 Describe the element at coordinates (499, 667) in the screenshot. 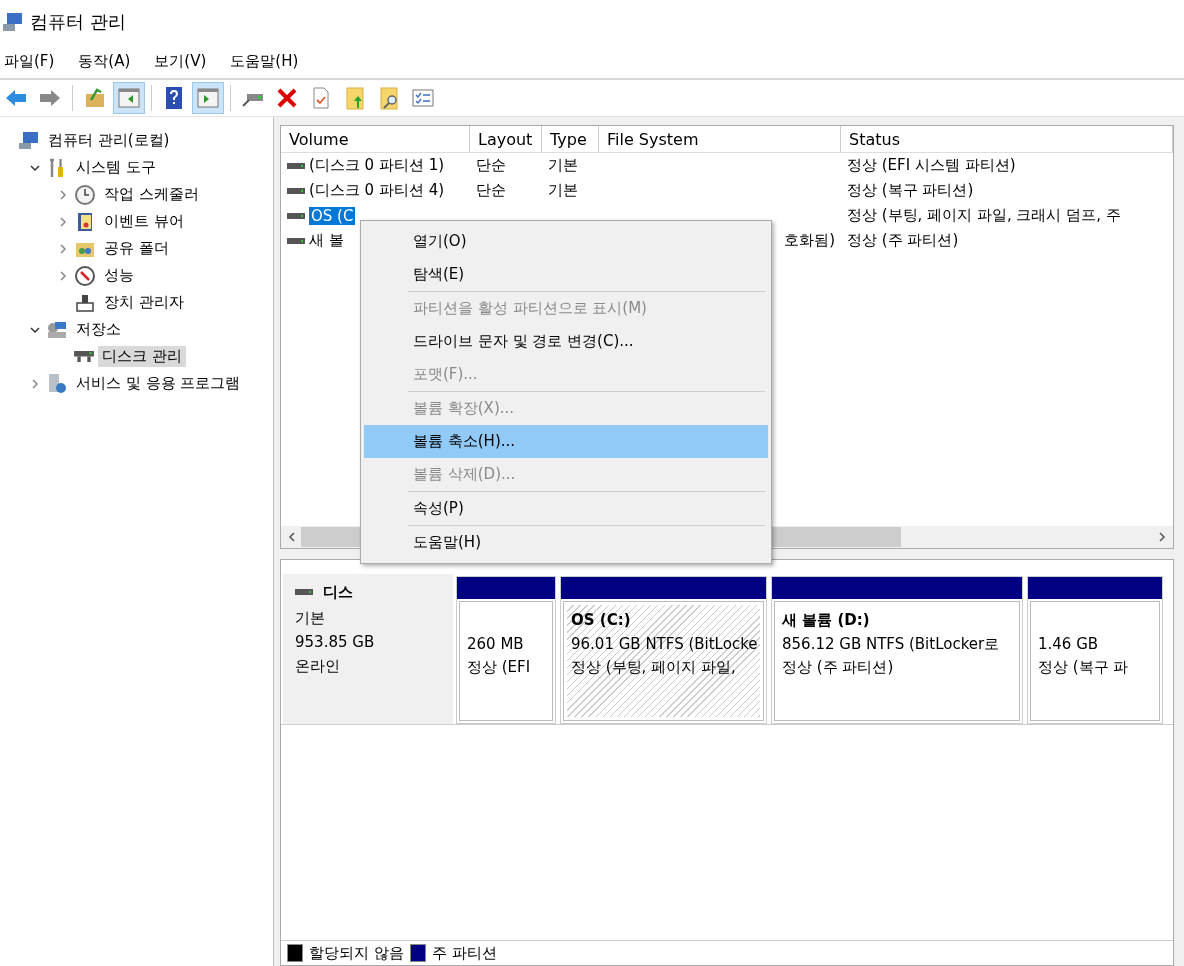

I see `partition-info-text: 정상 (EFI` at that location.